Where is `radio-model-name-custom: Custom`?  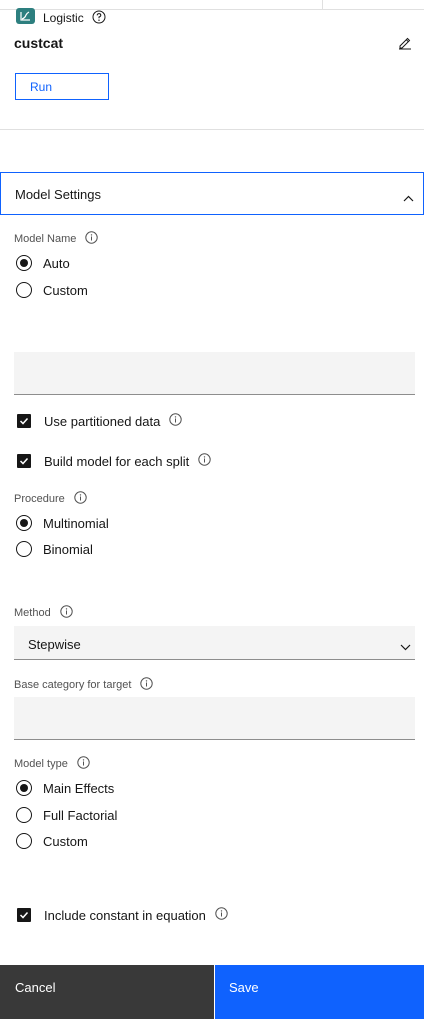
radio-model-name-custom: Custom is located at coordinates (52, 290).